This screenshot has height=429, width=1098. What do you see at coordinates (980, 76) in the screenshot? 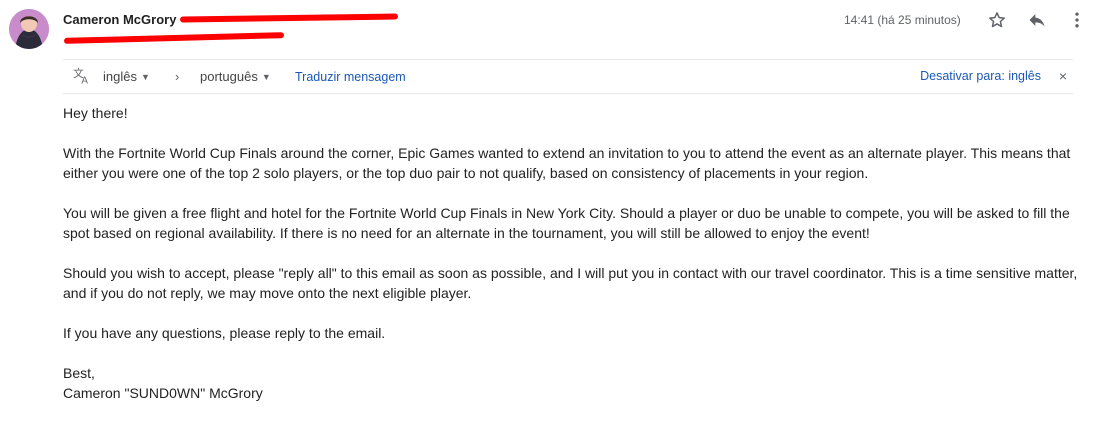
I see `disable-translation-link: Desativar para: inglês` at bounding box center [980, 76].